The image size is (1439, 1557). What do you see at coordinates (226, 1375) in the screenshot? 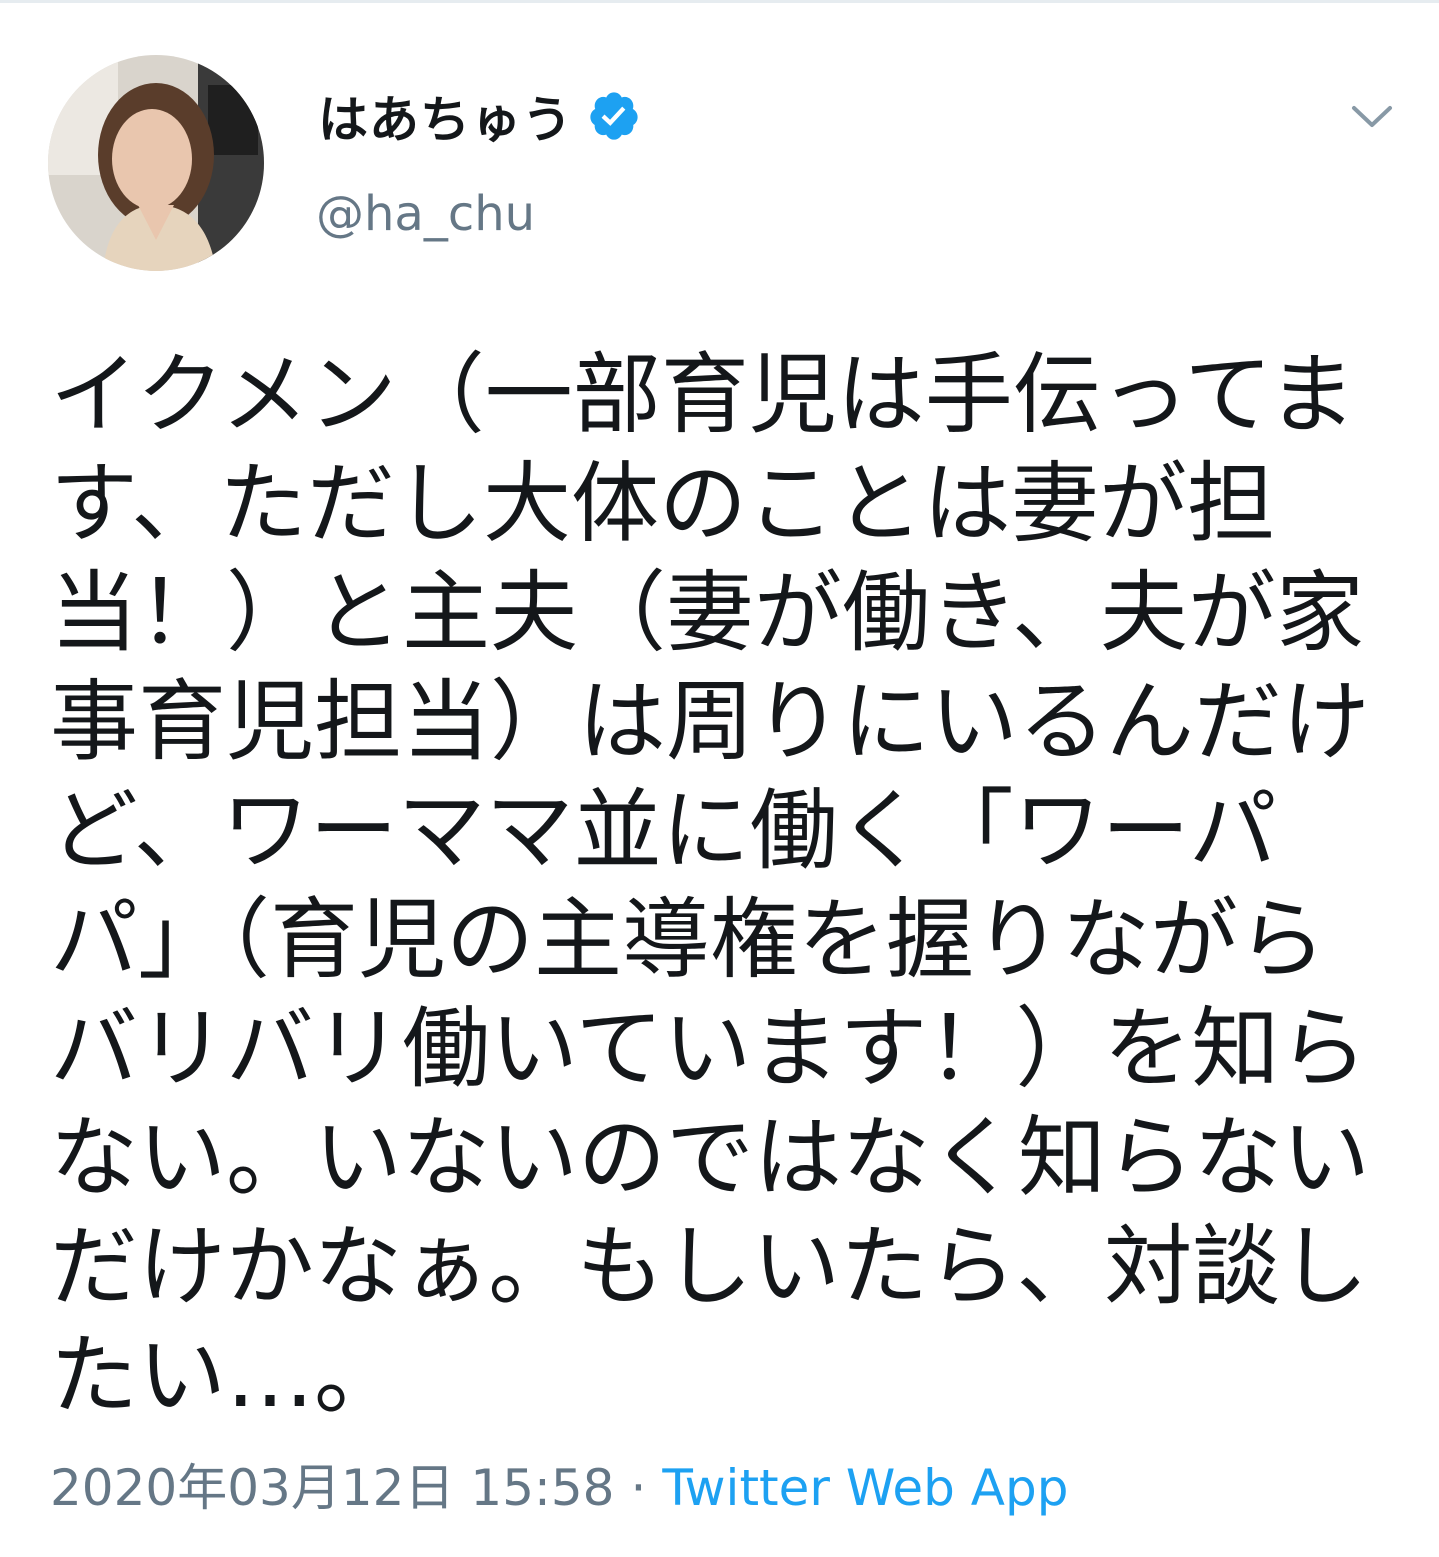
I see `tweet-text-line: たい…。` at bounding box center [226, 1375].